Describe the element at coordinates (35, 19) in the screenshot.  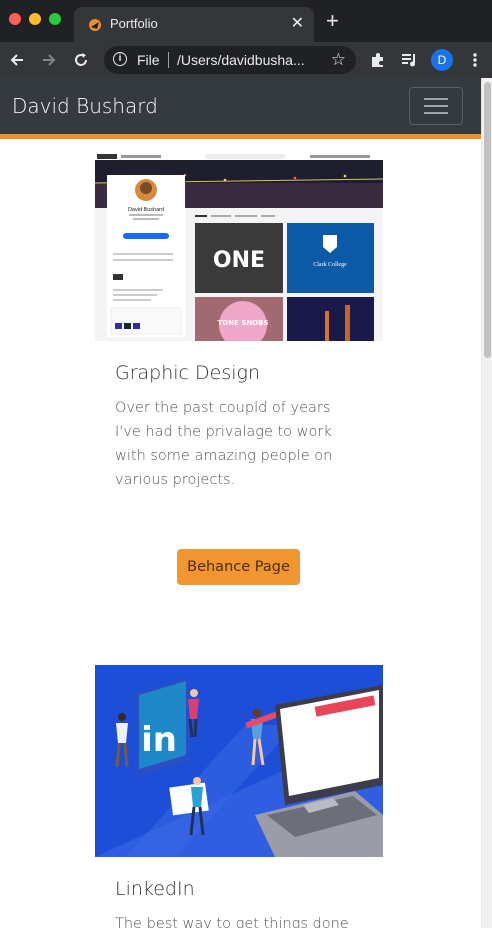
I see `minimize-window-button` at that location.